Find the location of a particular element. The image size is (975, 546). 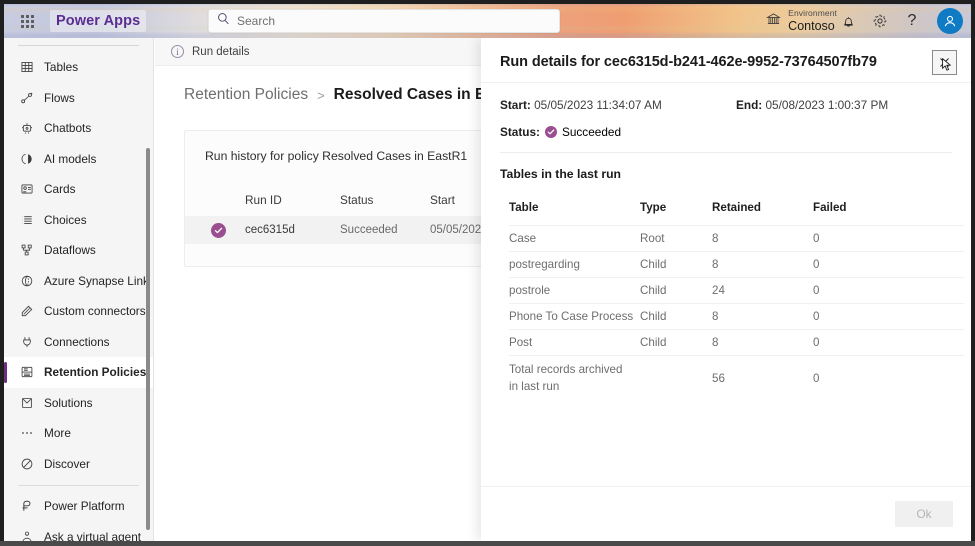

power-platform-icon is located at coordinates (26, 506).